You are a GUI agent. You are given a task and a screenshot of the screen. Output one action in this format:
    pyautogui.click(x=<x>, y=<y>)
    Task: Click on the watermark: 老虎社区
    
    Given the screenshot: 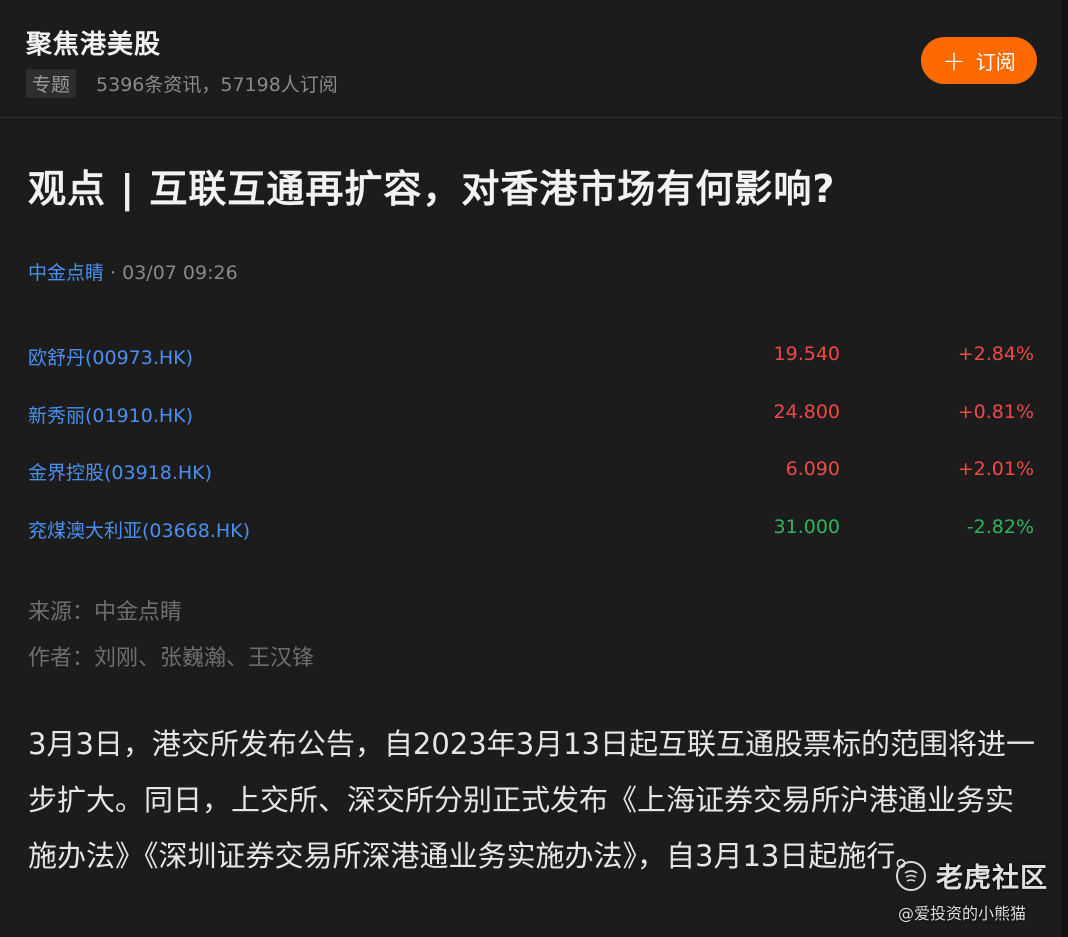 What is the action you would take?
    pyautogui.click(x=976, y=875)
    